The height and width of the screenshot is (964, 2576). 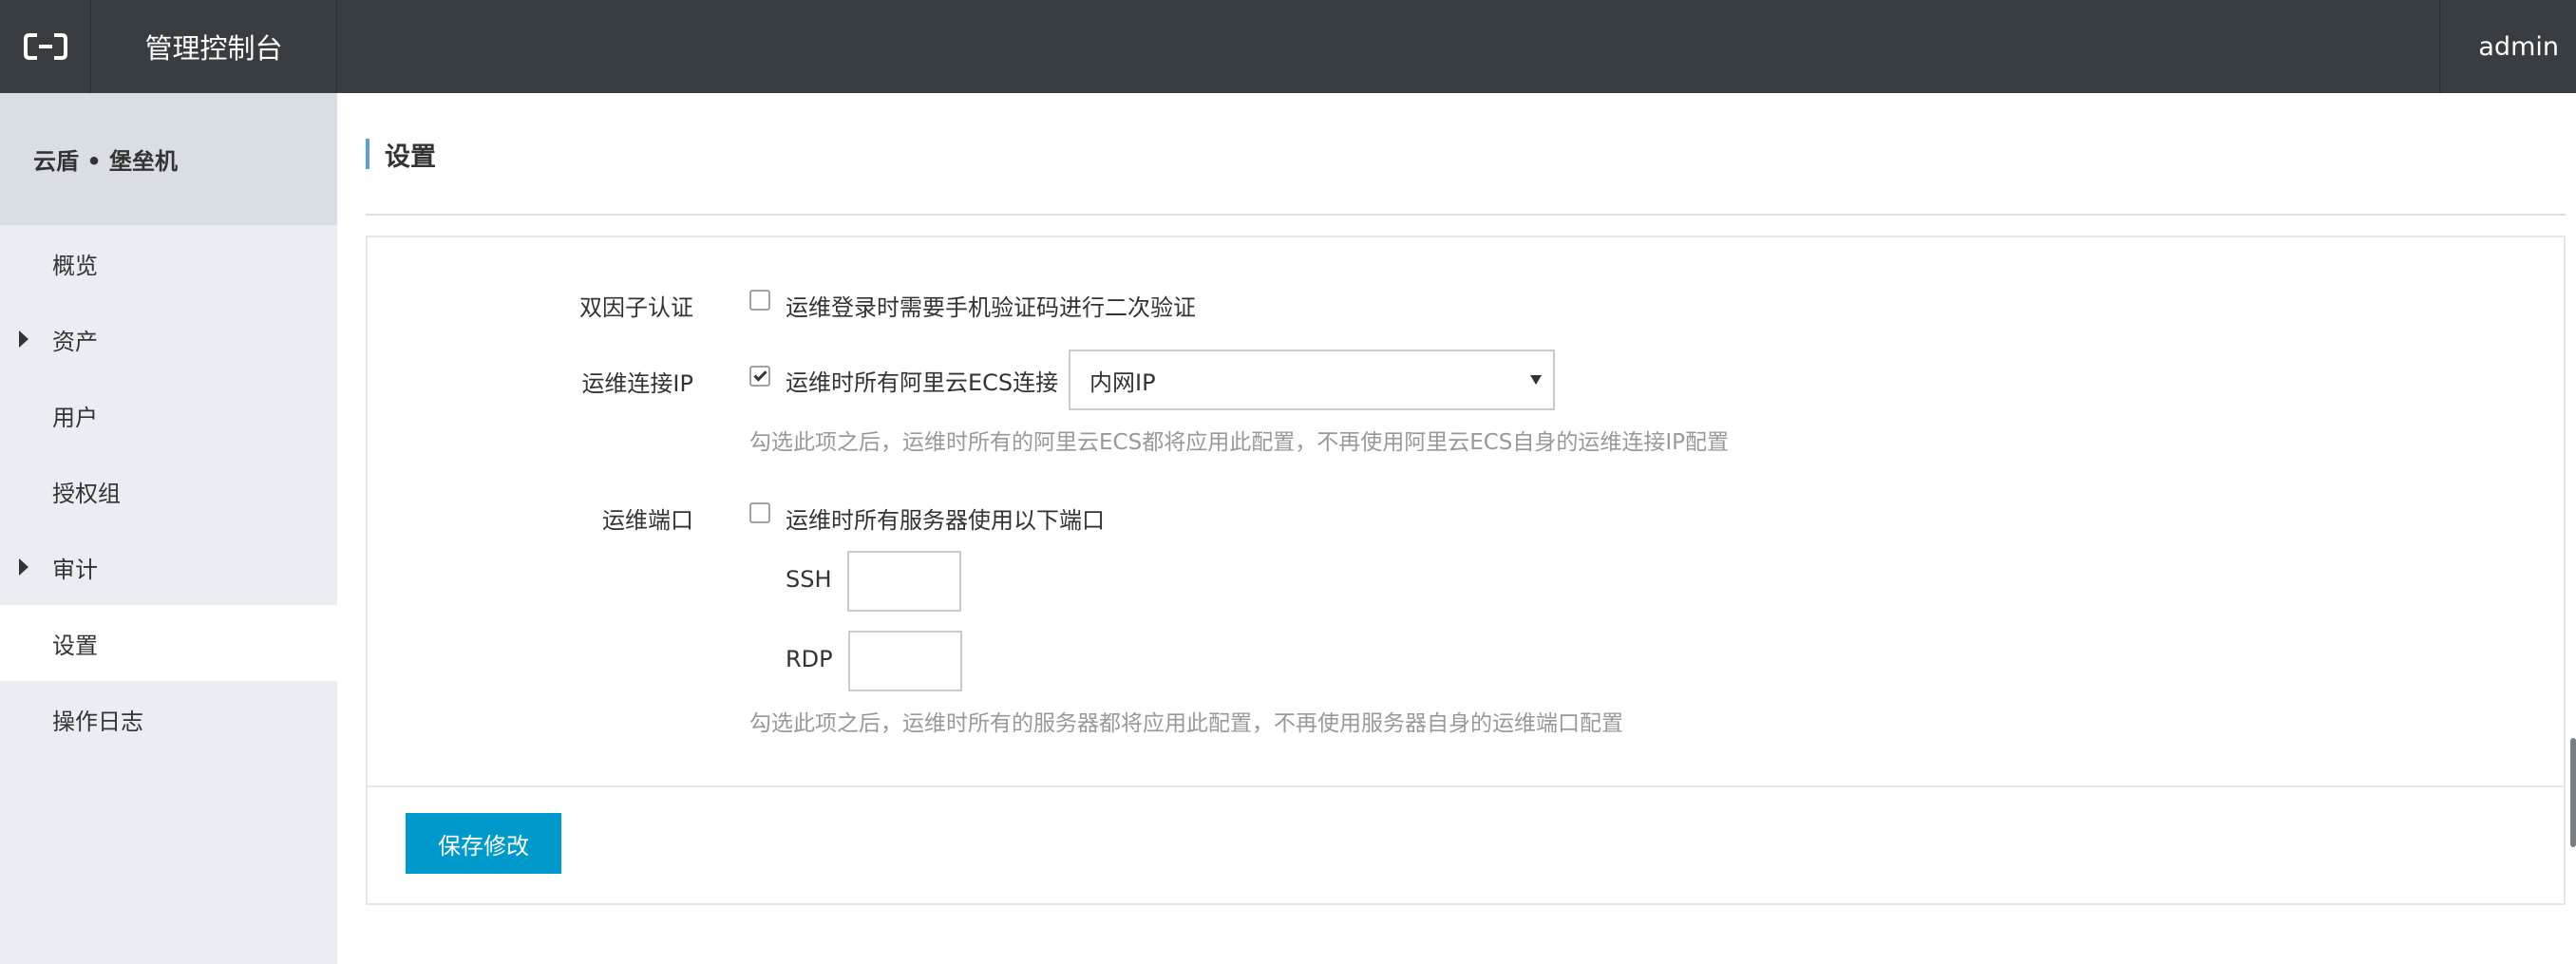 I want to click on sidebar-item-label: 审计, so click(x=75, y=569).